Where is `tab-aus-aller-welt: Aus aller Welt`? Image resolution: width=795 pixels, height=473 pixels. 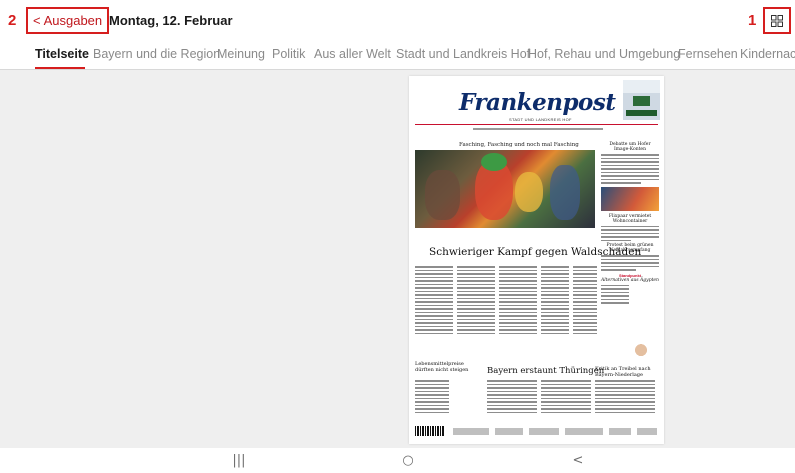
tab-aus-aller-welt: Aus aller Welt is located at coordinates (352, 54).